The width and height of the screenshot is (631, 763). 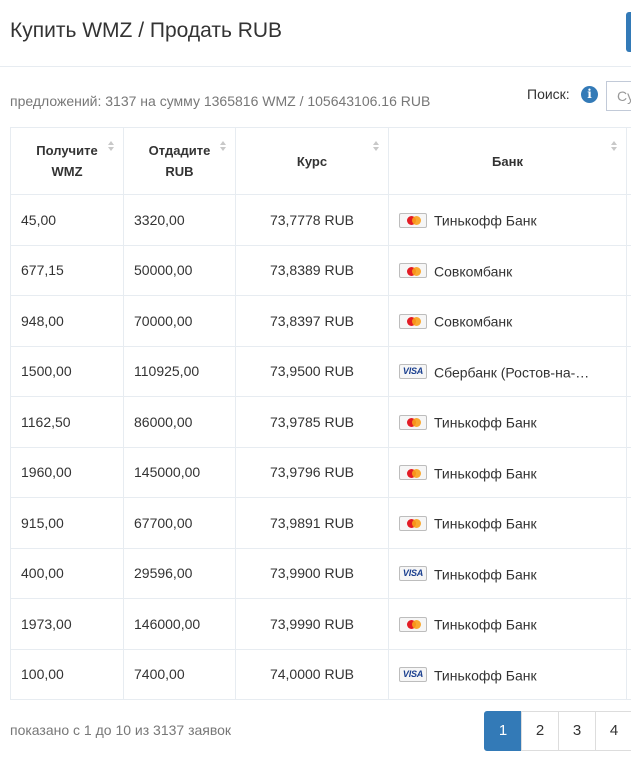 I want to click on column-header-label: Банк, so click(x=507, y=161).